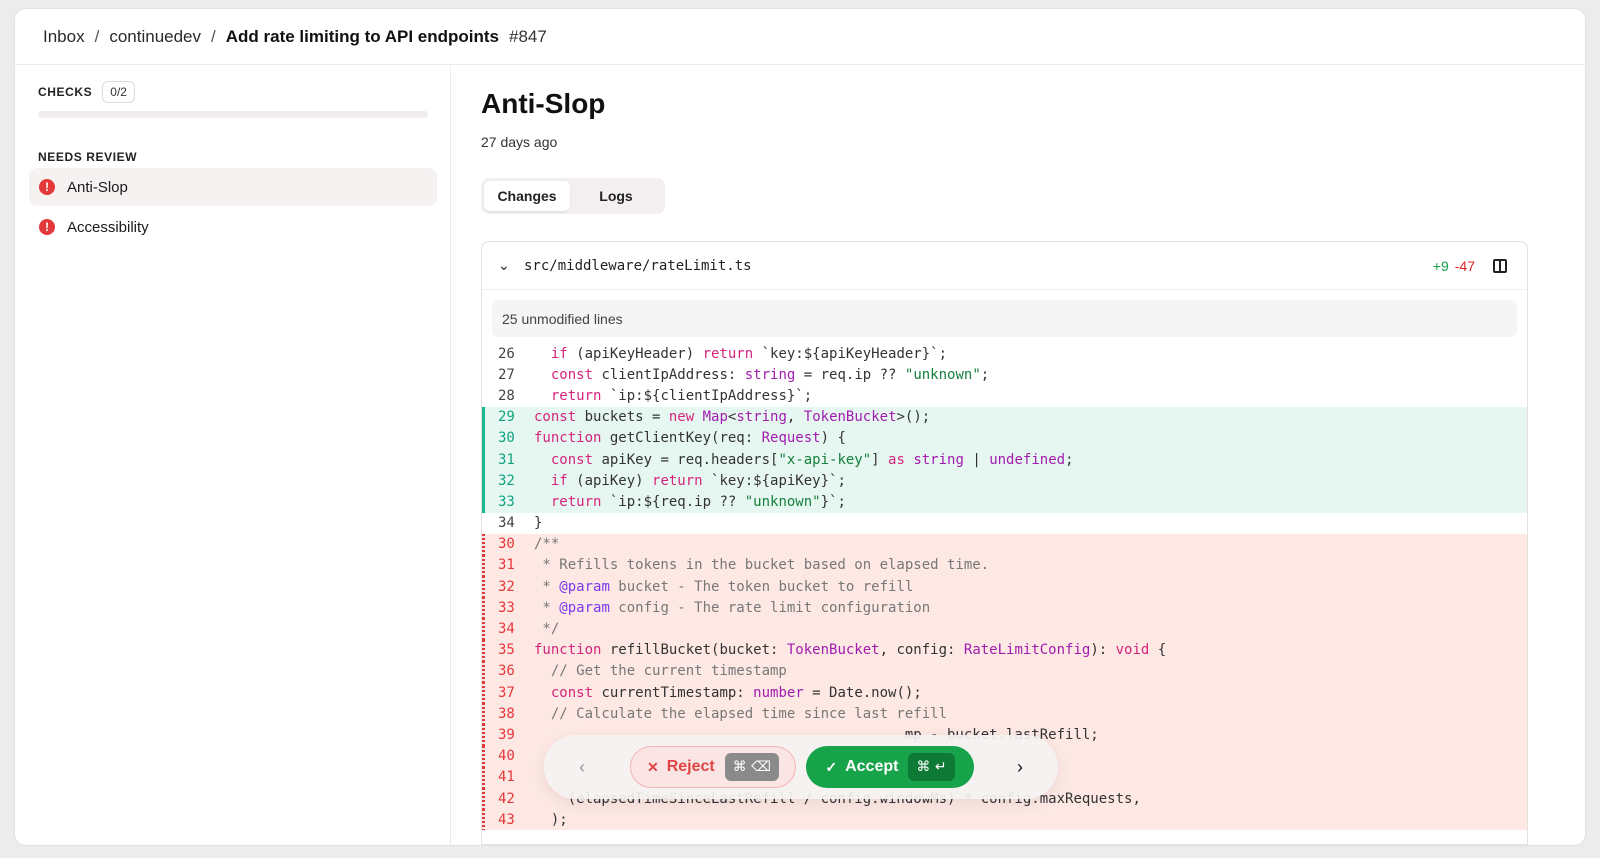  What do you see at coordinates (527, 196) in the screenshot?
I see `tab-changes: Changes` at bounding box center [527, 196].